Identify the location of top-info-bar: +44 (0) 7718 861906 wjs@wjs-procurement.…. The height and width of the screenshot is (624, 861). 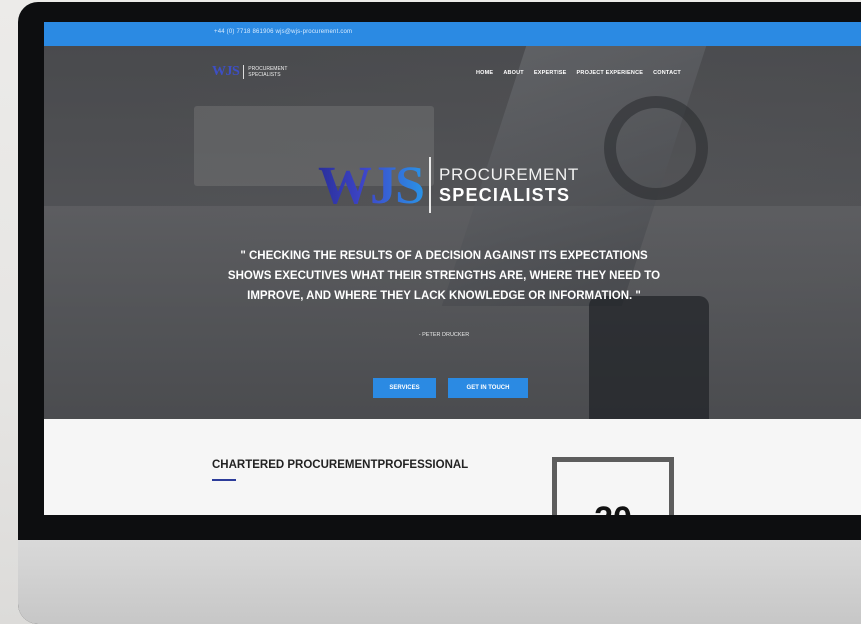
(452, 34).